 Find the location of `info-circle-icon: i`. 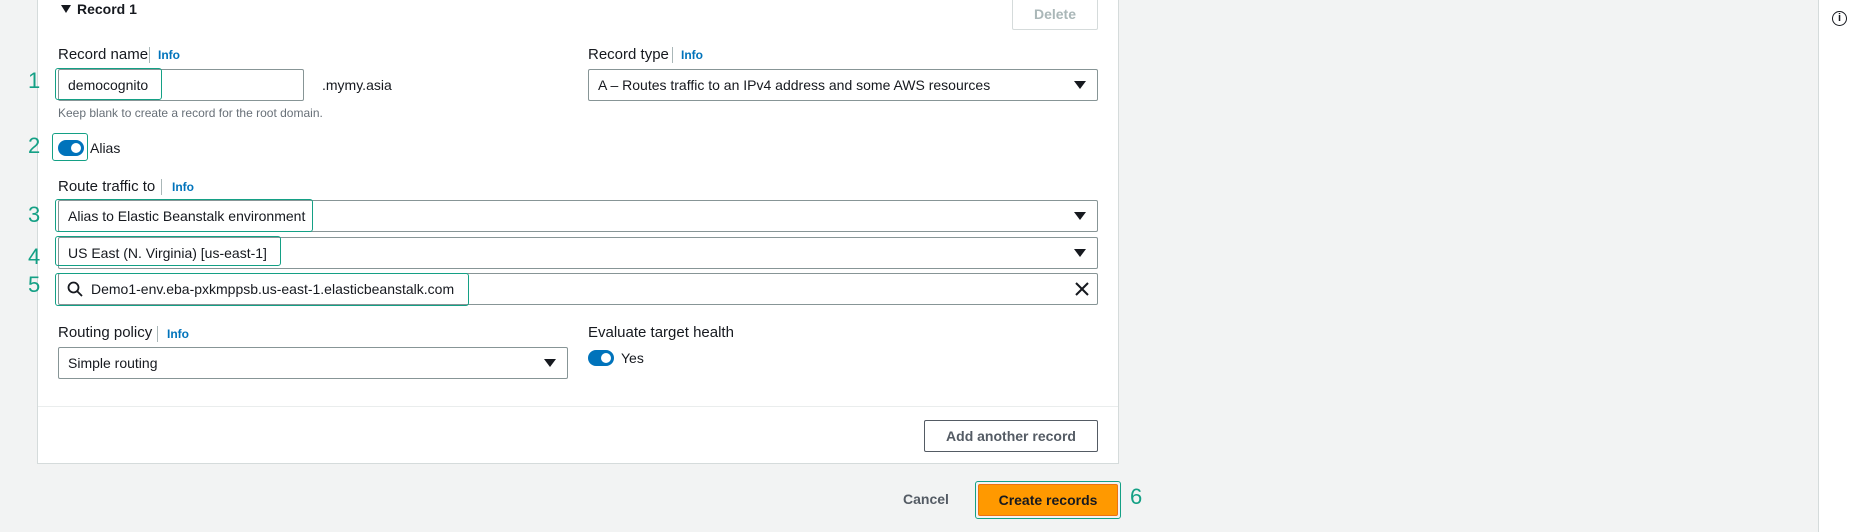

info-circle-icon: i is located at coordinates (1839, 18).